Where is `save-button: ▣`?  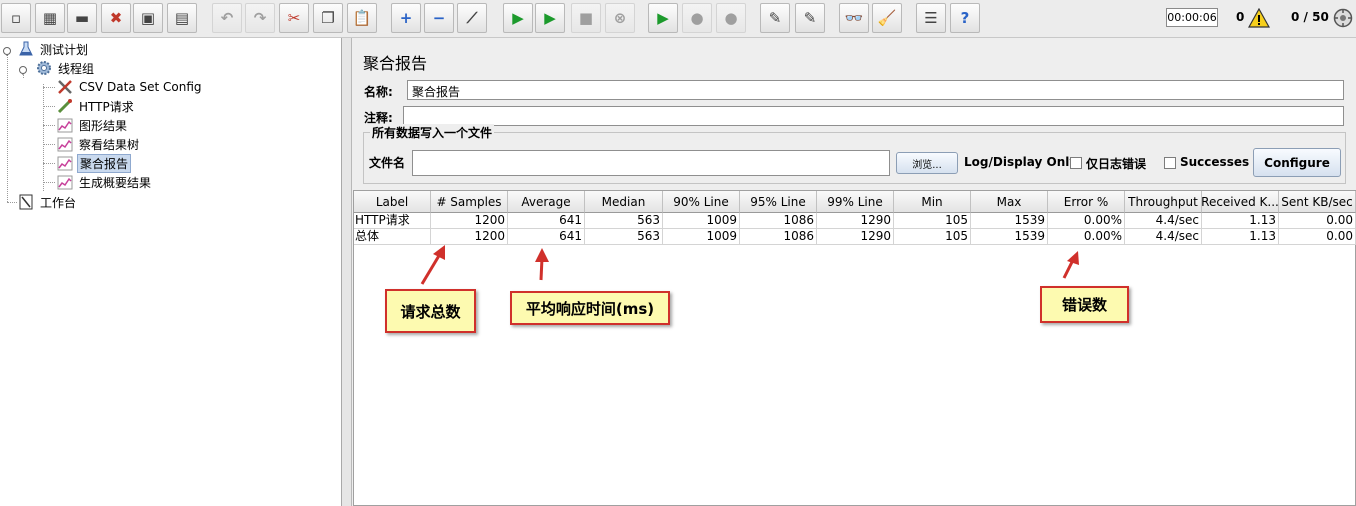 save-button: ▣ is located at coordinates (148, 18).